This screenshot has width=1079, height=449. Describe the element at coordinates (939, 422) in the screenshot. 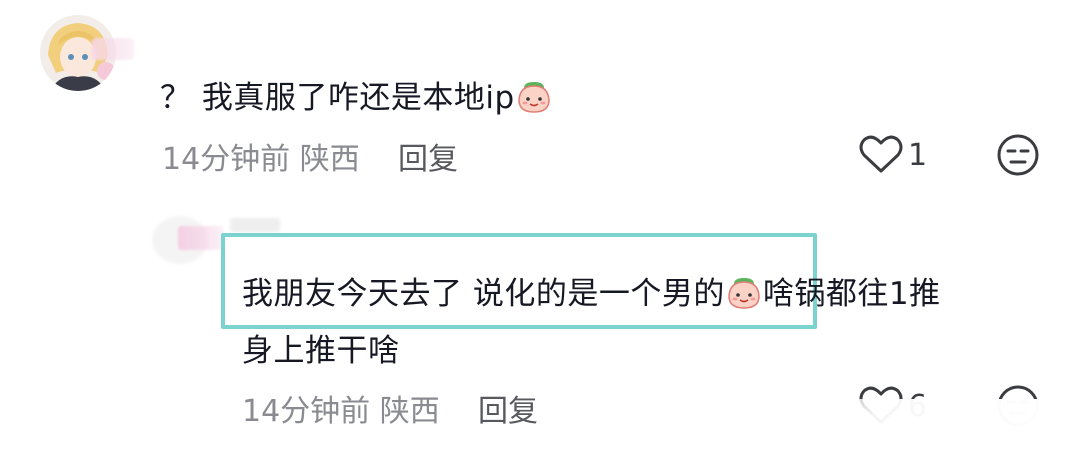

I see `watermark-overlay` at that location.